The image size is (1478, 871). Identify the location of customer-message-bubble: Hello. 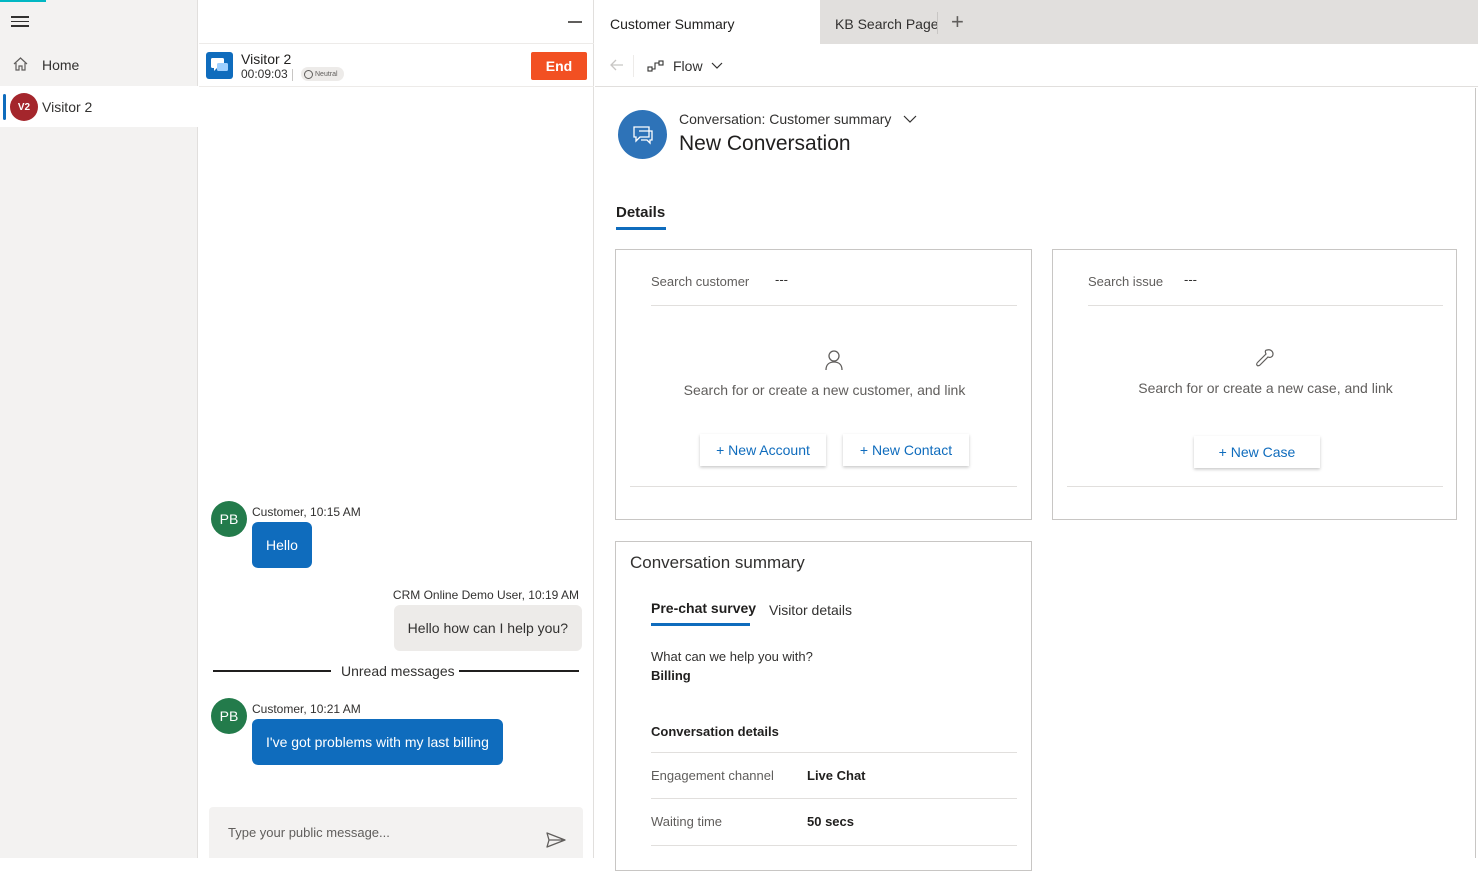
(282, 545).